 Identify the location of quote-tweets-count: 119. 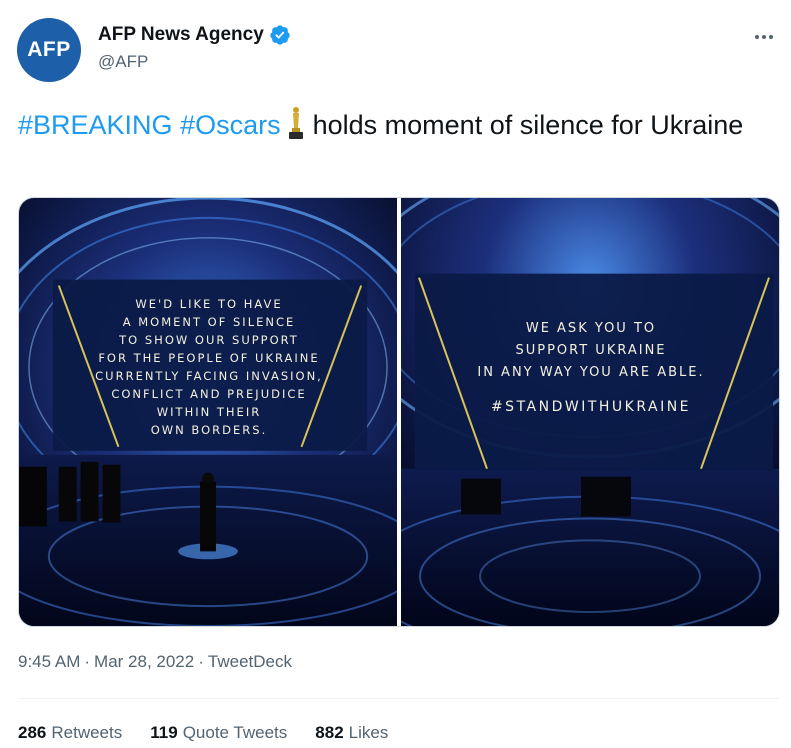
(164, 732).